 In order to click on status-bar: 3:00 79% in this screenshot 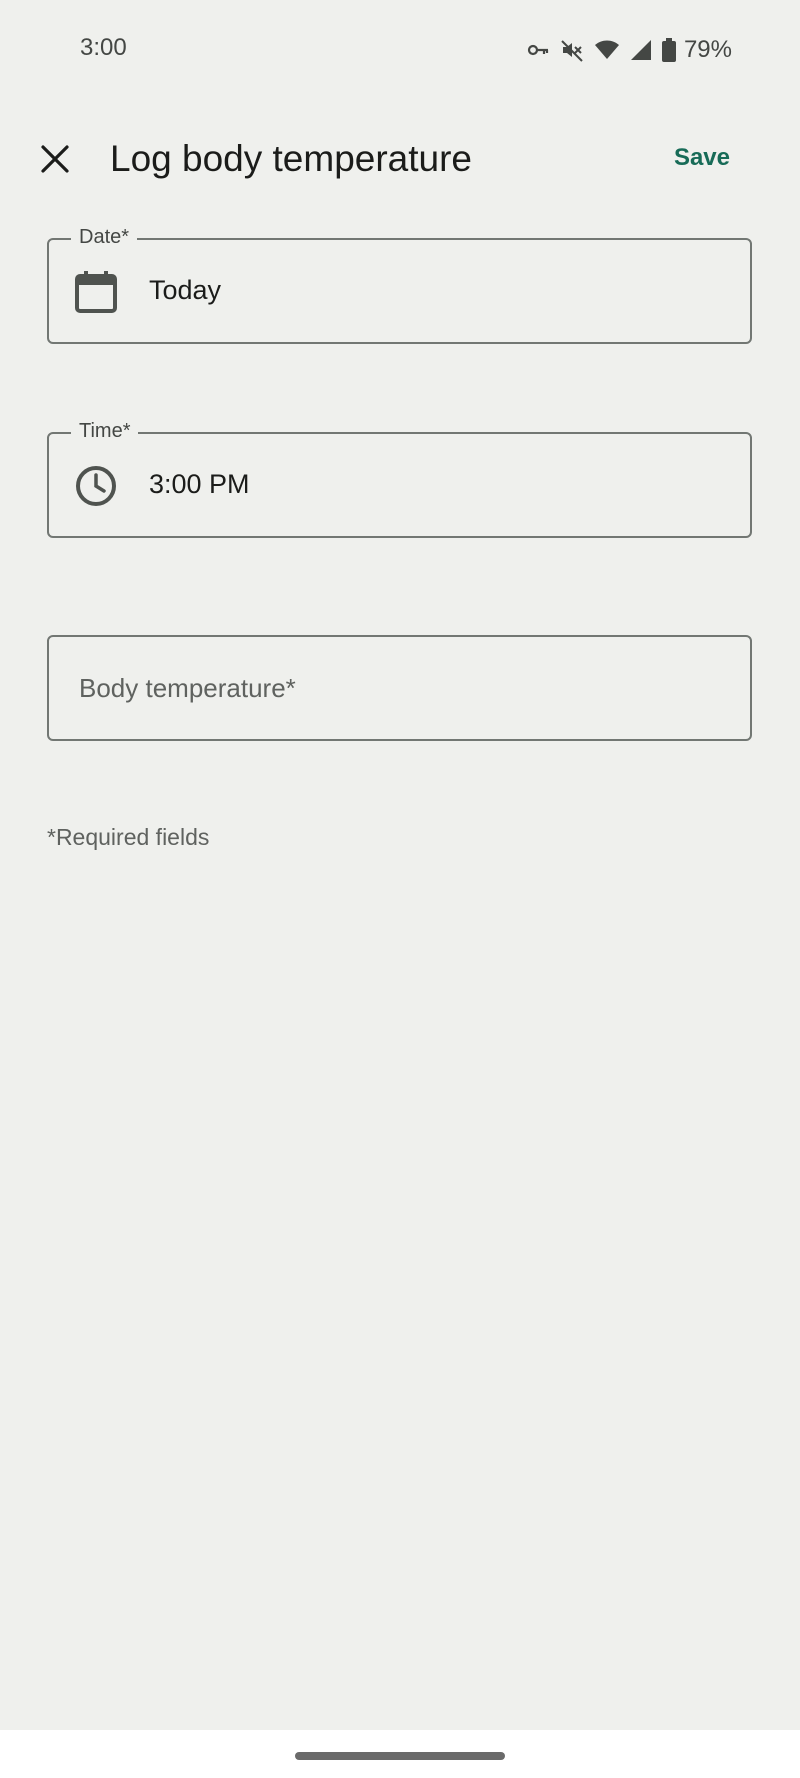, I will do `click(400, 50)`.